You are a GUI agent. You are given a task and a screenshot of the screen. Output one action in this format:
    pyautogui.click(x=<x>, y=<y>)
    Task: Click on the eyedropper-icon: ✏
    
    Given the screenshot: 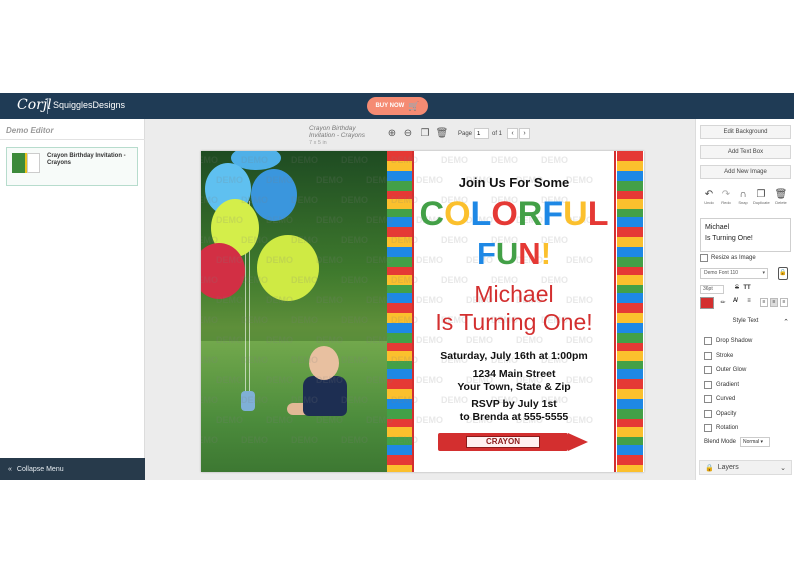 What is the action you would take?
    pyautogui.click(x=723, y=302)
    